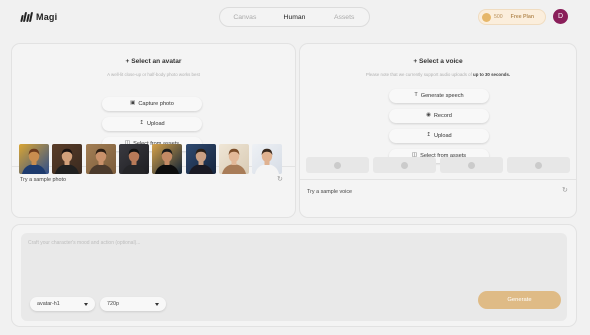 The width and height of the screenshot is (590, 335). Describe the element at coordinates (27, 16) in the screenshot. I see `logo-mark-icon` at that location.